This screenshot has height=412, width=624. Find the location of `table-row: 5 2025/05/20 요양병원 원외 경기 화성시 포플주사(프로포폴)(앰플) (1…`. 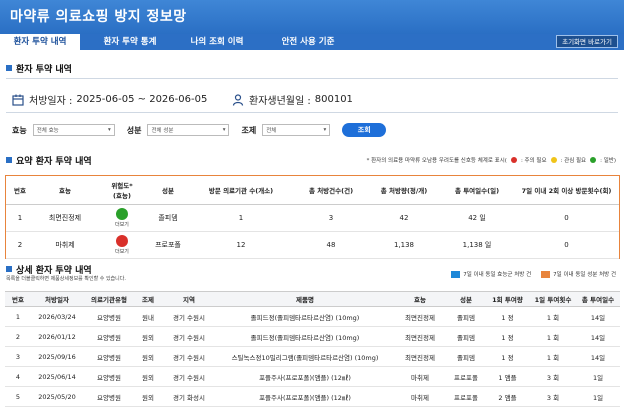

table-row: 5 2025/05/20 요양병원 원외 경기 화성시 포플주사(프로포폴)(앰플) (1… is located at coordinates (312, 396).